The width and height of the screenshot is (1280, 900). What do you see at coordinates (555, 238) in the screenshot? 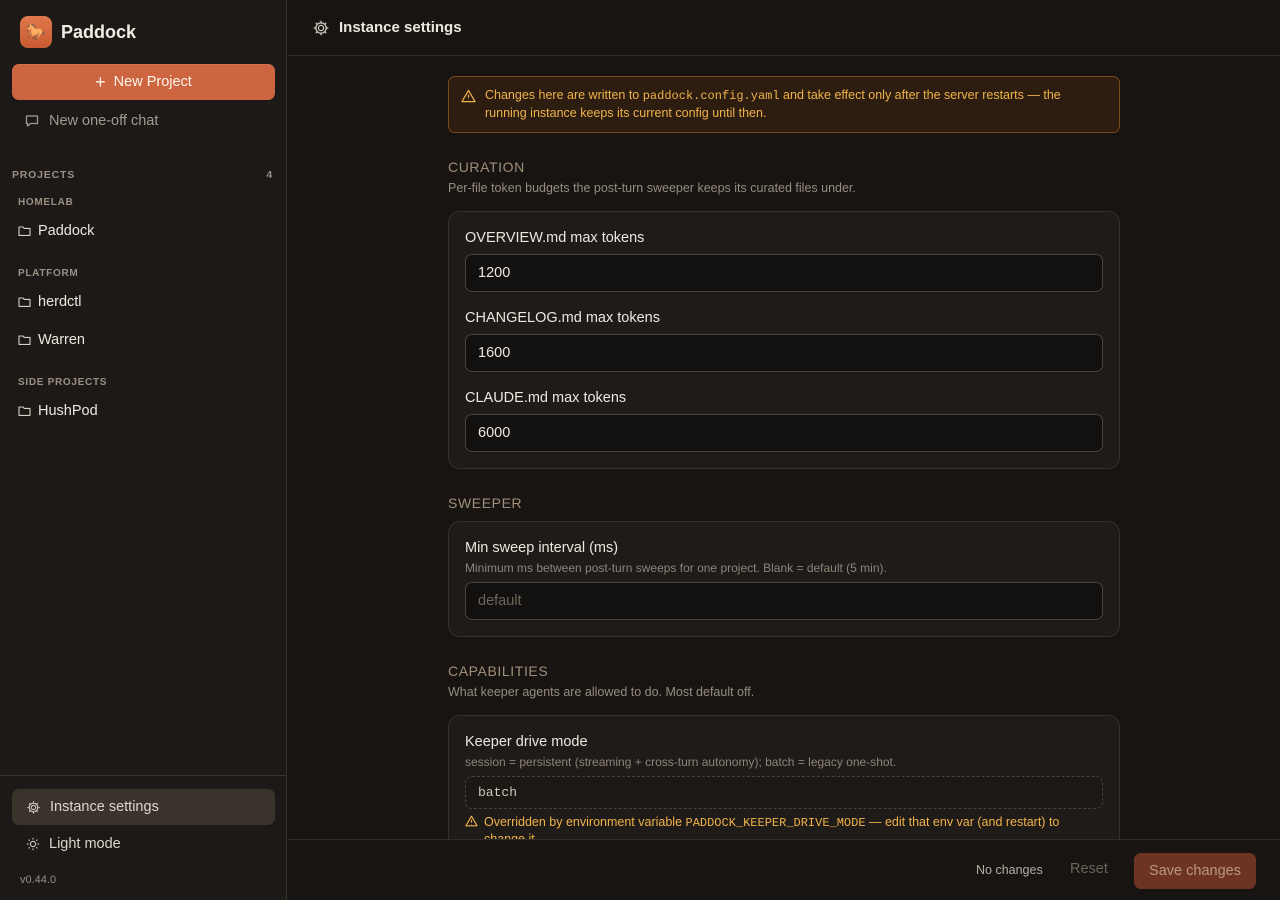
I see `overview-max-tokens-label: OVERVIEW.md max tokens` at bounding box center [555, 238].